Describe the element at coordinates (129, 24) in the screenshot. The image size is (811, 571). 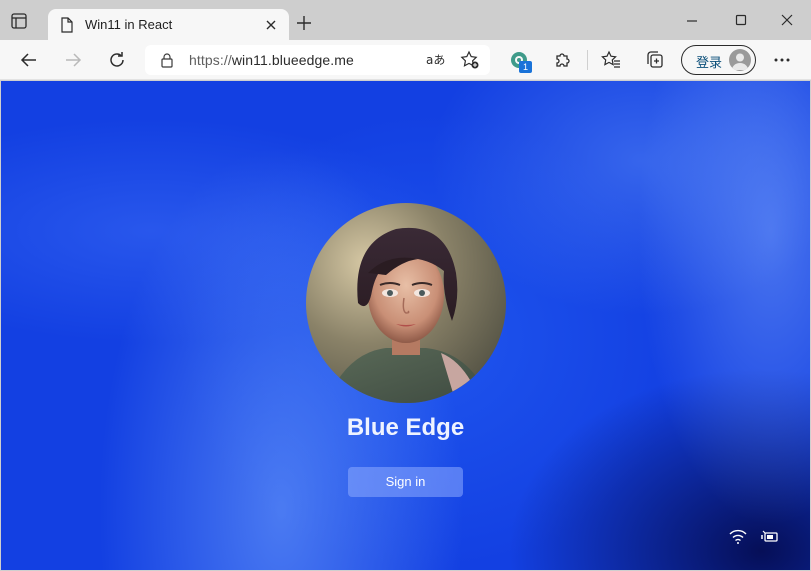
I see `tab-title: Win11 in React` at that location.